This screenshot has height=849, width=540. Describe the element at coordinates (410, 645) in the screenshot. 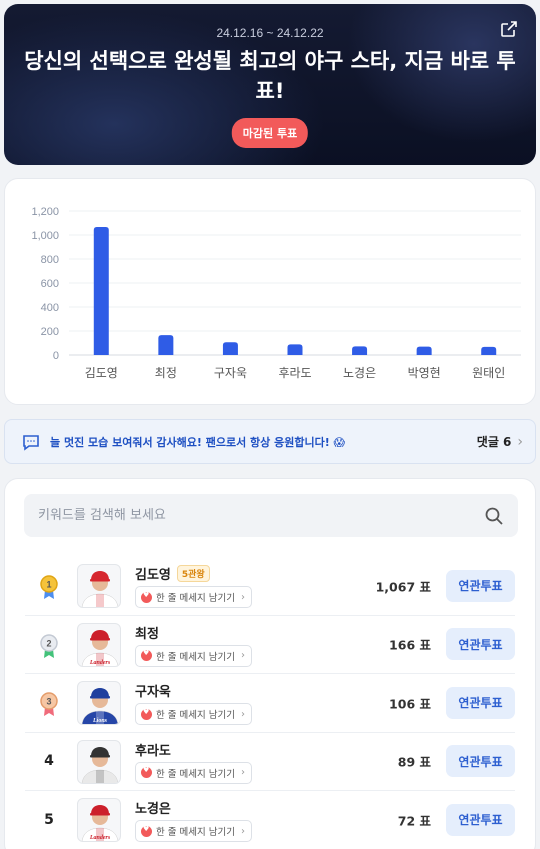

I see `vote-count: 166 표` at that location.